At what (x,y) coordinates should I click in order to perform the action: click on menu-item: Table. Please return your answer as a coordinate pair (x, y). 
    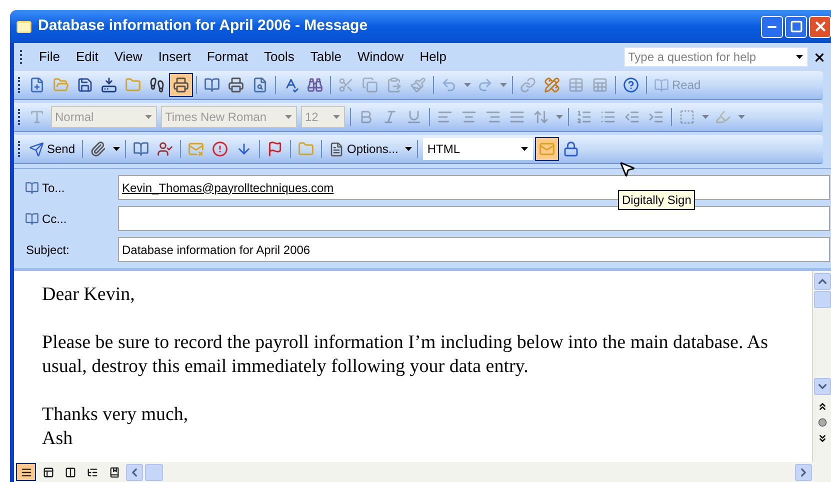
    Looking at the image, I should click on (326, 57).